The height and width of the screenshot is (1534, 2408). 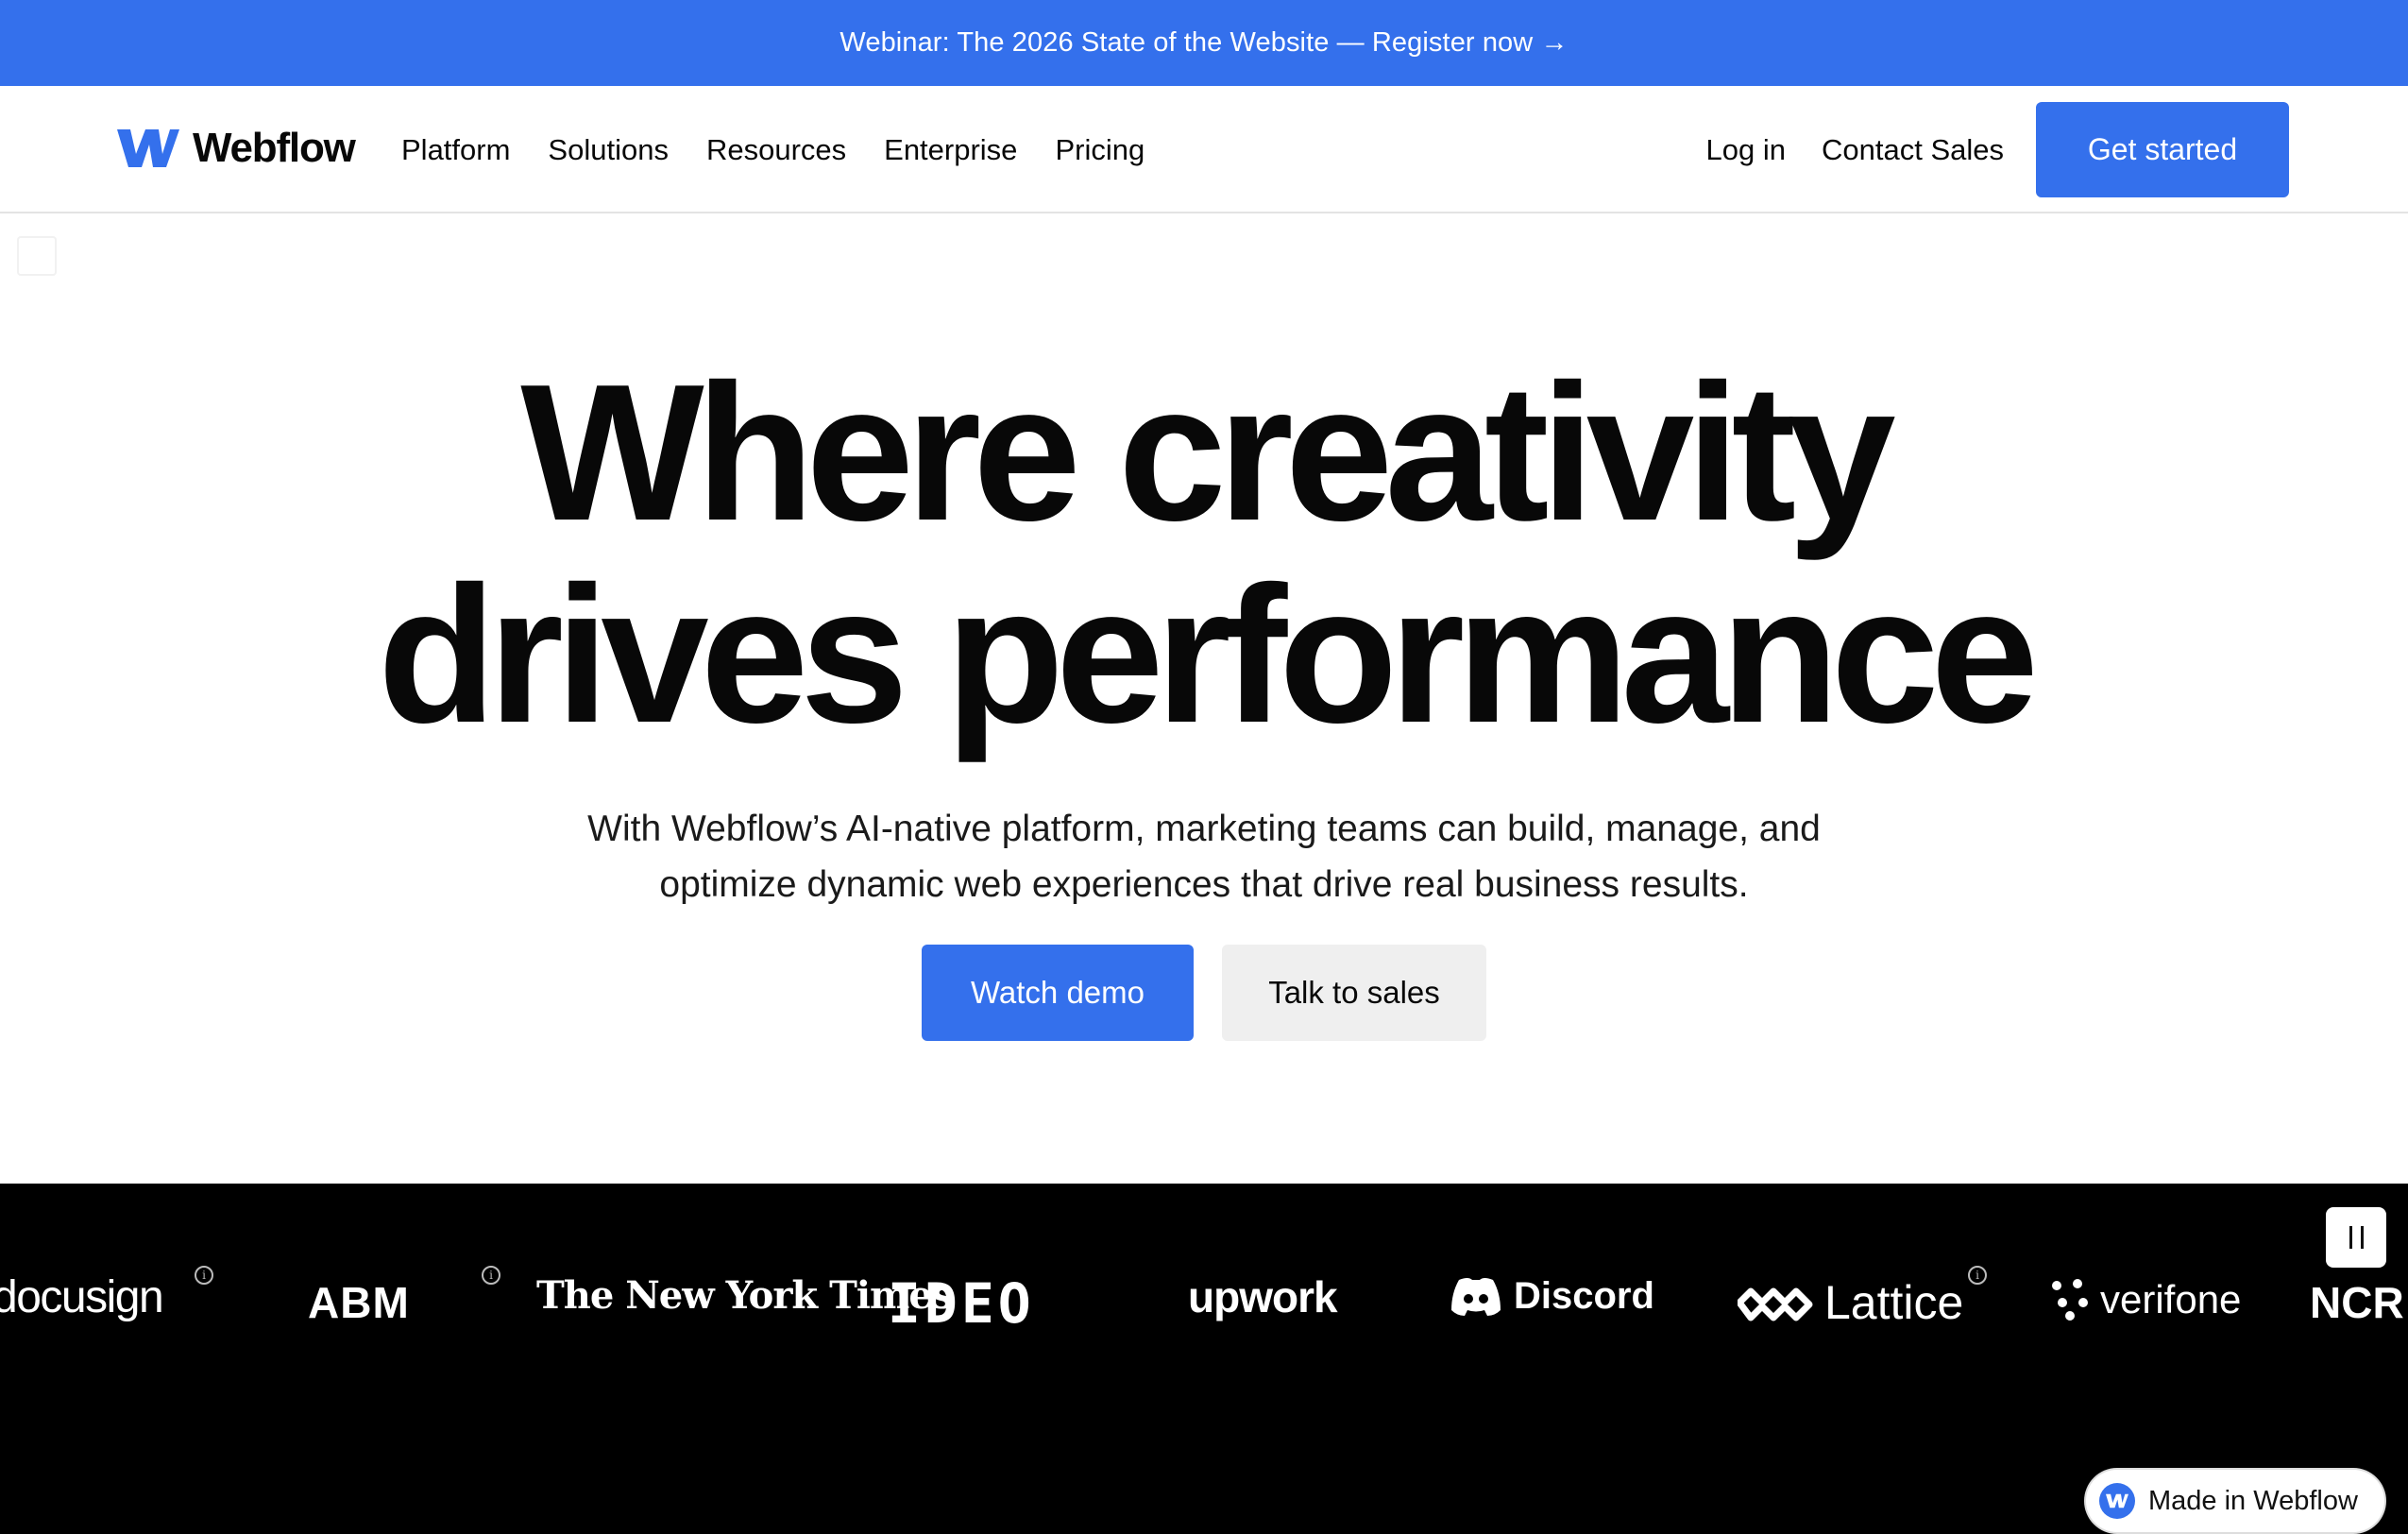 I want to click on logo-verifone: verifone, so click(x=2145, y=1299).